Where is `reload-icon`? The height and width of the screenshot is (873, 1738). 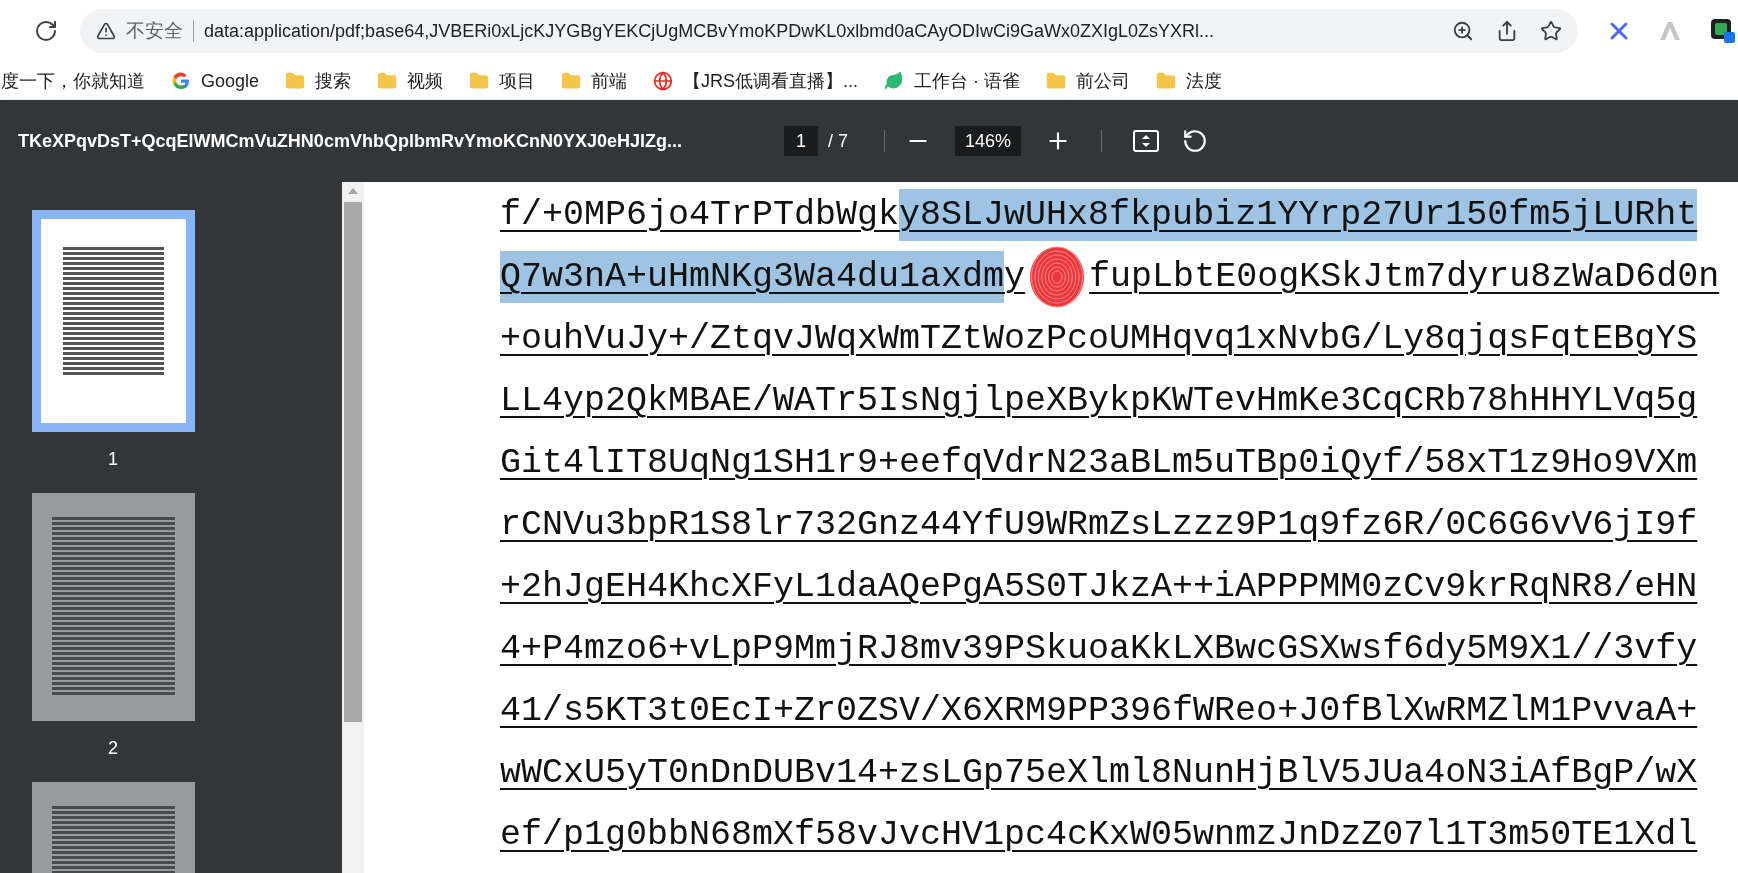 reload-icon is located at coordinates (46, 31).